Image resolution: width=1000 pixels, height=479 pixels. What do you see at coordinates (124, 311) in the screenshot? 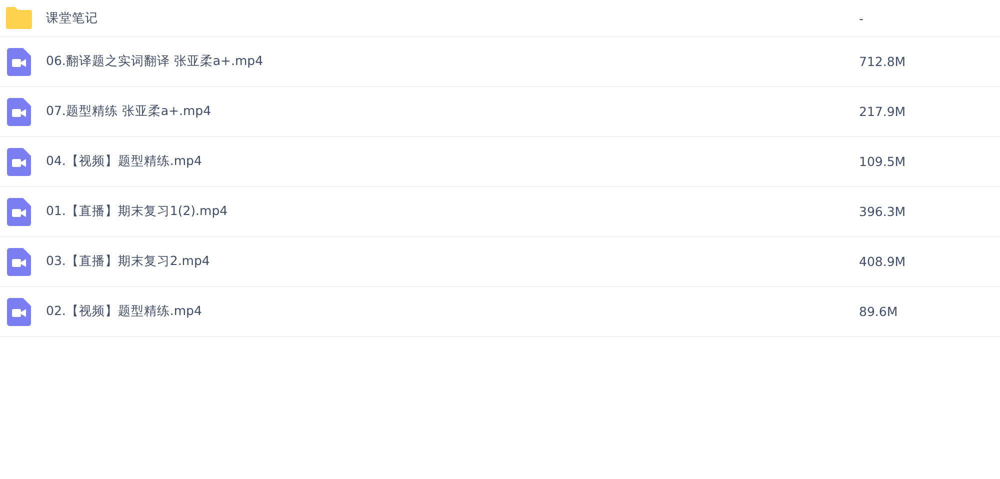
I see `file-name: 02.【视频】题型精练.mp4` at bounding box center [124, 311].